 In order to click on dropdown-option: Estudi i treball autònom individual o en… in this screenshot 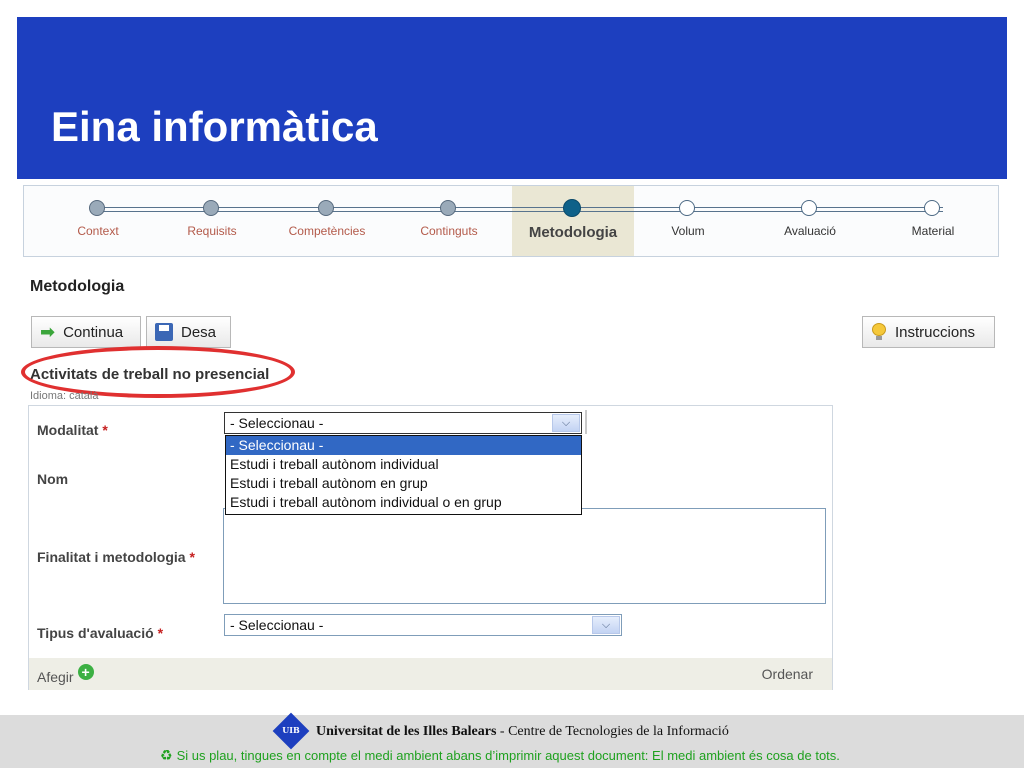, I will do `click(403, 502)`.